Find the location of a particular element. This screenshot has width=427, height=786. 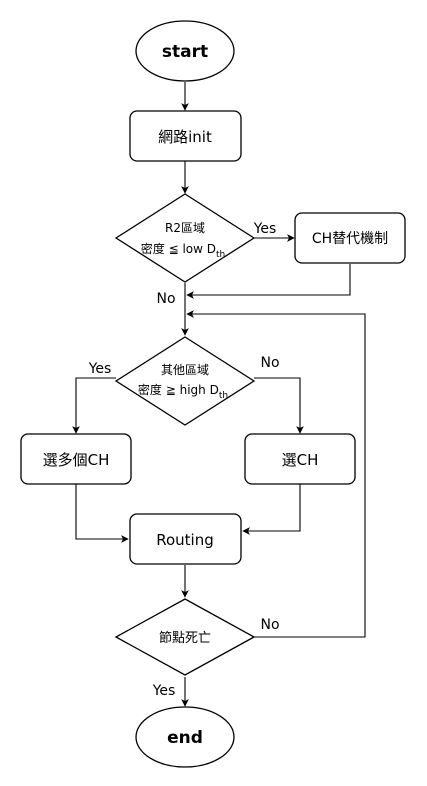

d2-no-label: No is located at coordinates (269, 363).